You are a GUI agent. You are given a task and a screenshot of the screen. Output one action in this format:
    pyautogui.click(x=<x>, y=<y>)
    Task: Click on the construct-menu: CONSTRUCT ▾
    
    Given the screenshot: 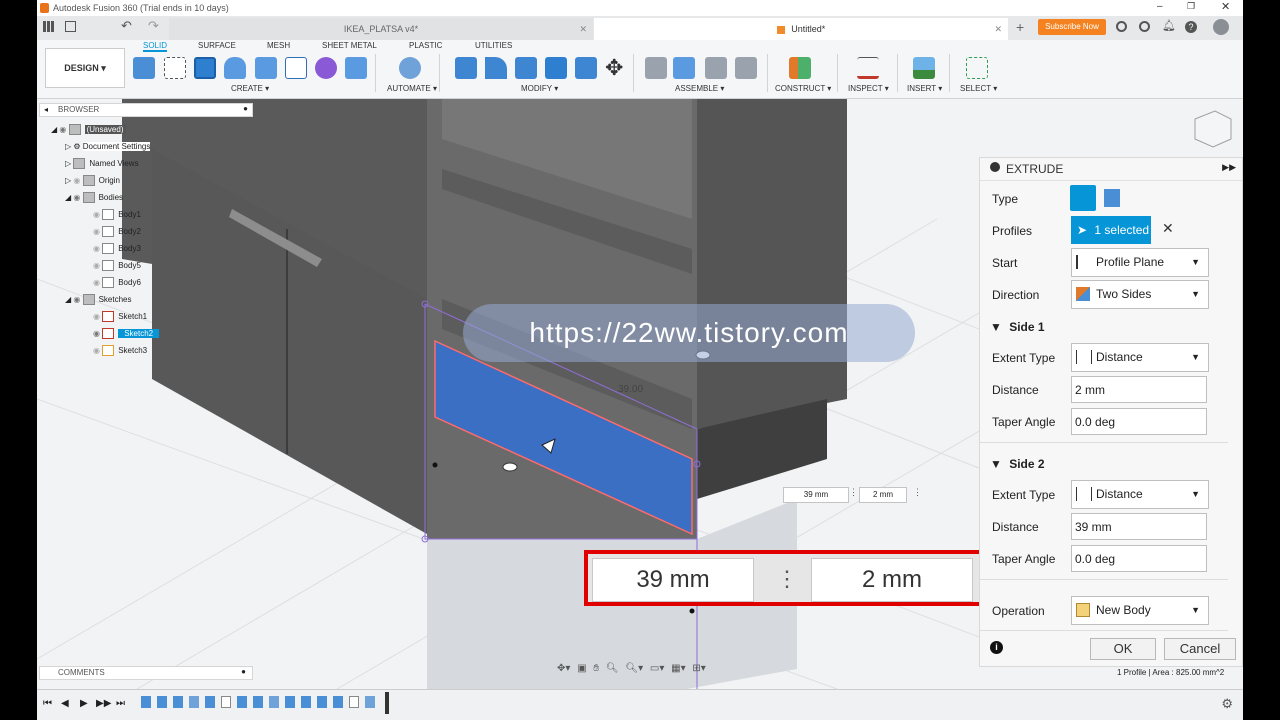 What is the action you would take?
    pyautogui.click(x=803, y=88)
    